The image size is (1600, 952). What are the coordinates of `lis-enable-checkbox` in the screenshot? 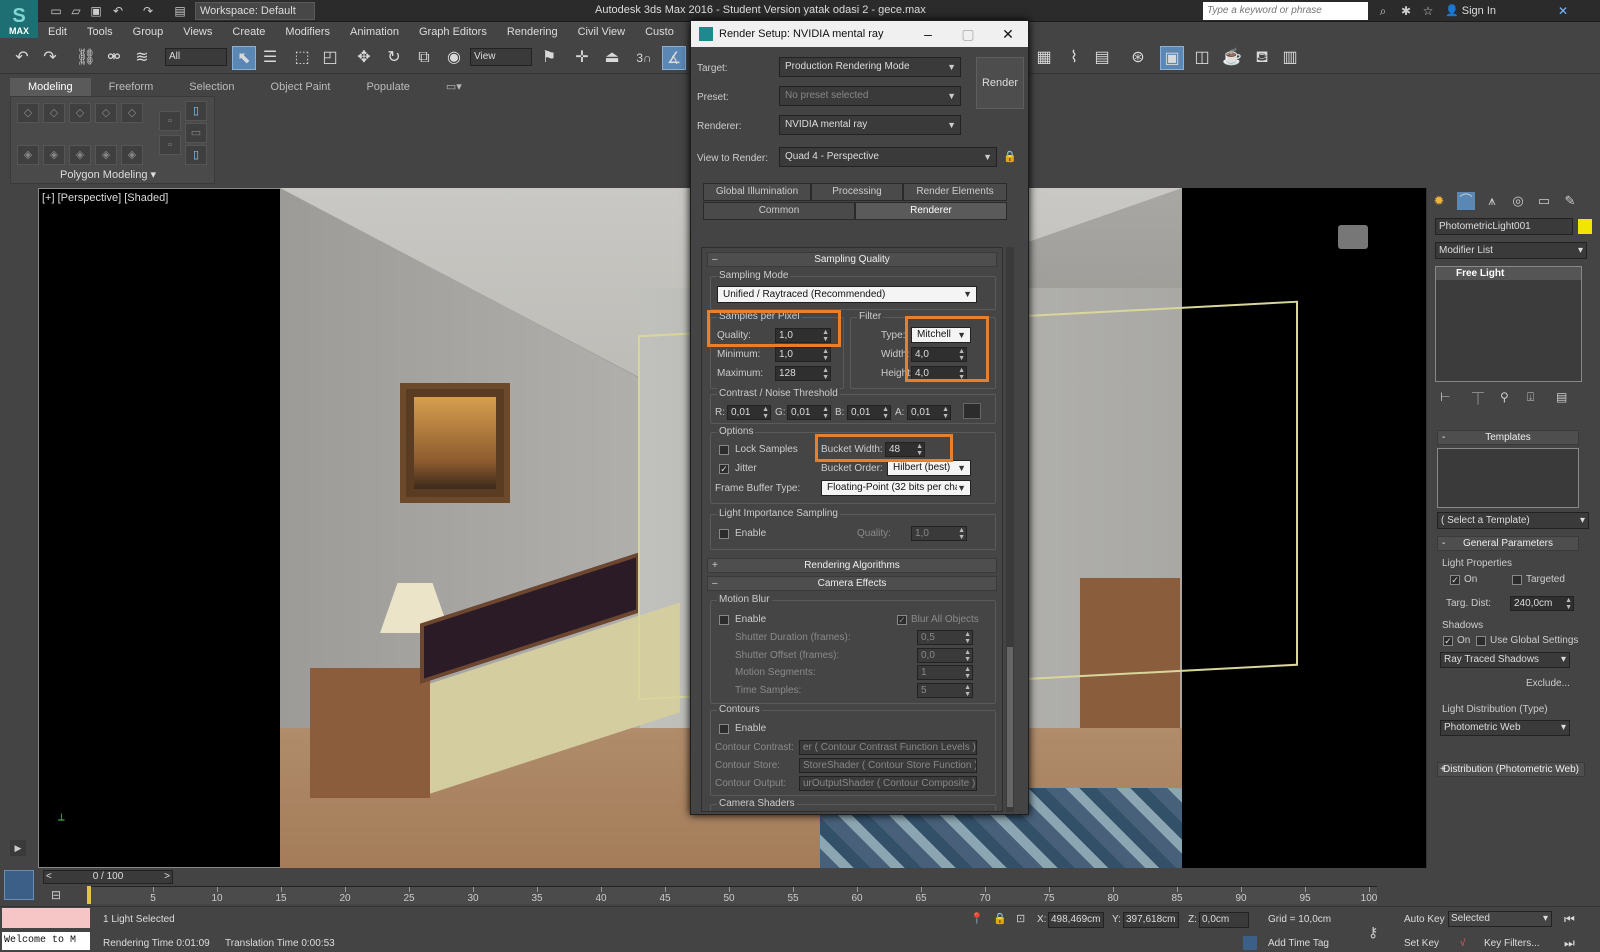 It's located at (724, 534).